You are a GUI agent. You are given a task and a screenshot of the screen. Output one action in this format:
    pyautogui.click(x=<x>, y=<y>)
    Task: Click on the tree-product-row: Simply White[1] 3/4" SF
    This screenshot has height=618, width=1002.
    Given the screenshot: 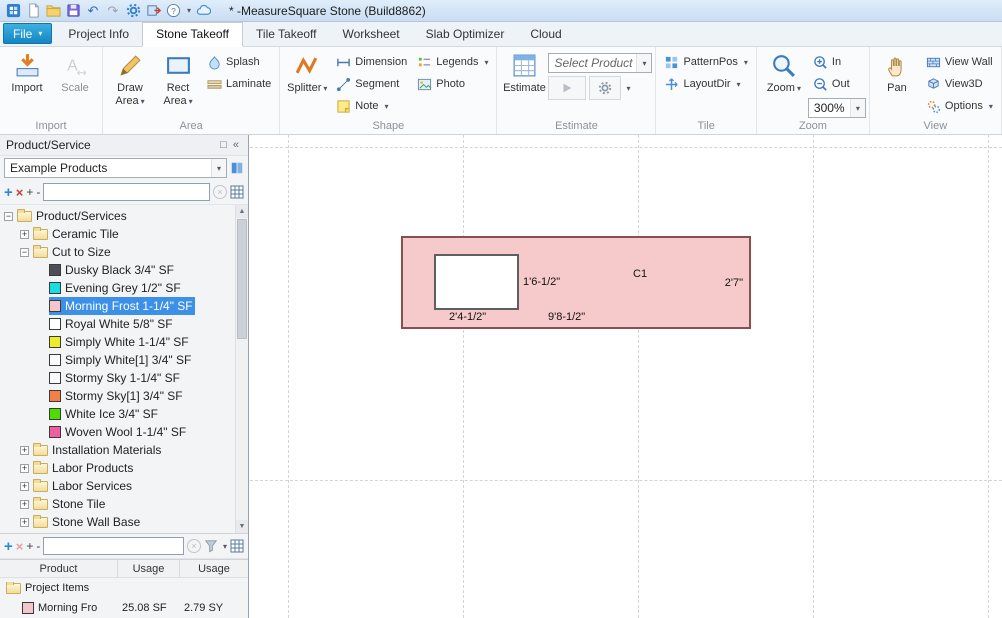 What is the action you would take?
    pyautogui.click(x=121, y=360)
    